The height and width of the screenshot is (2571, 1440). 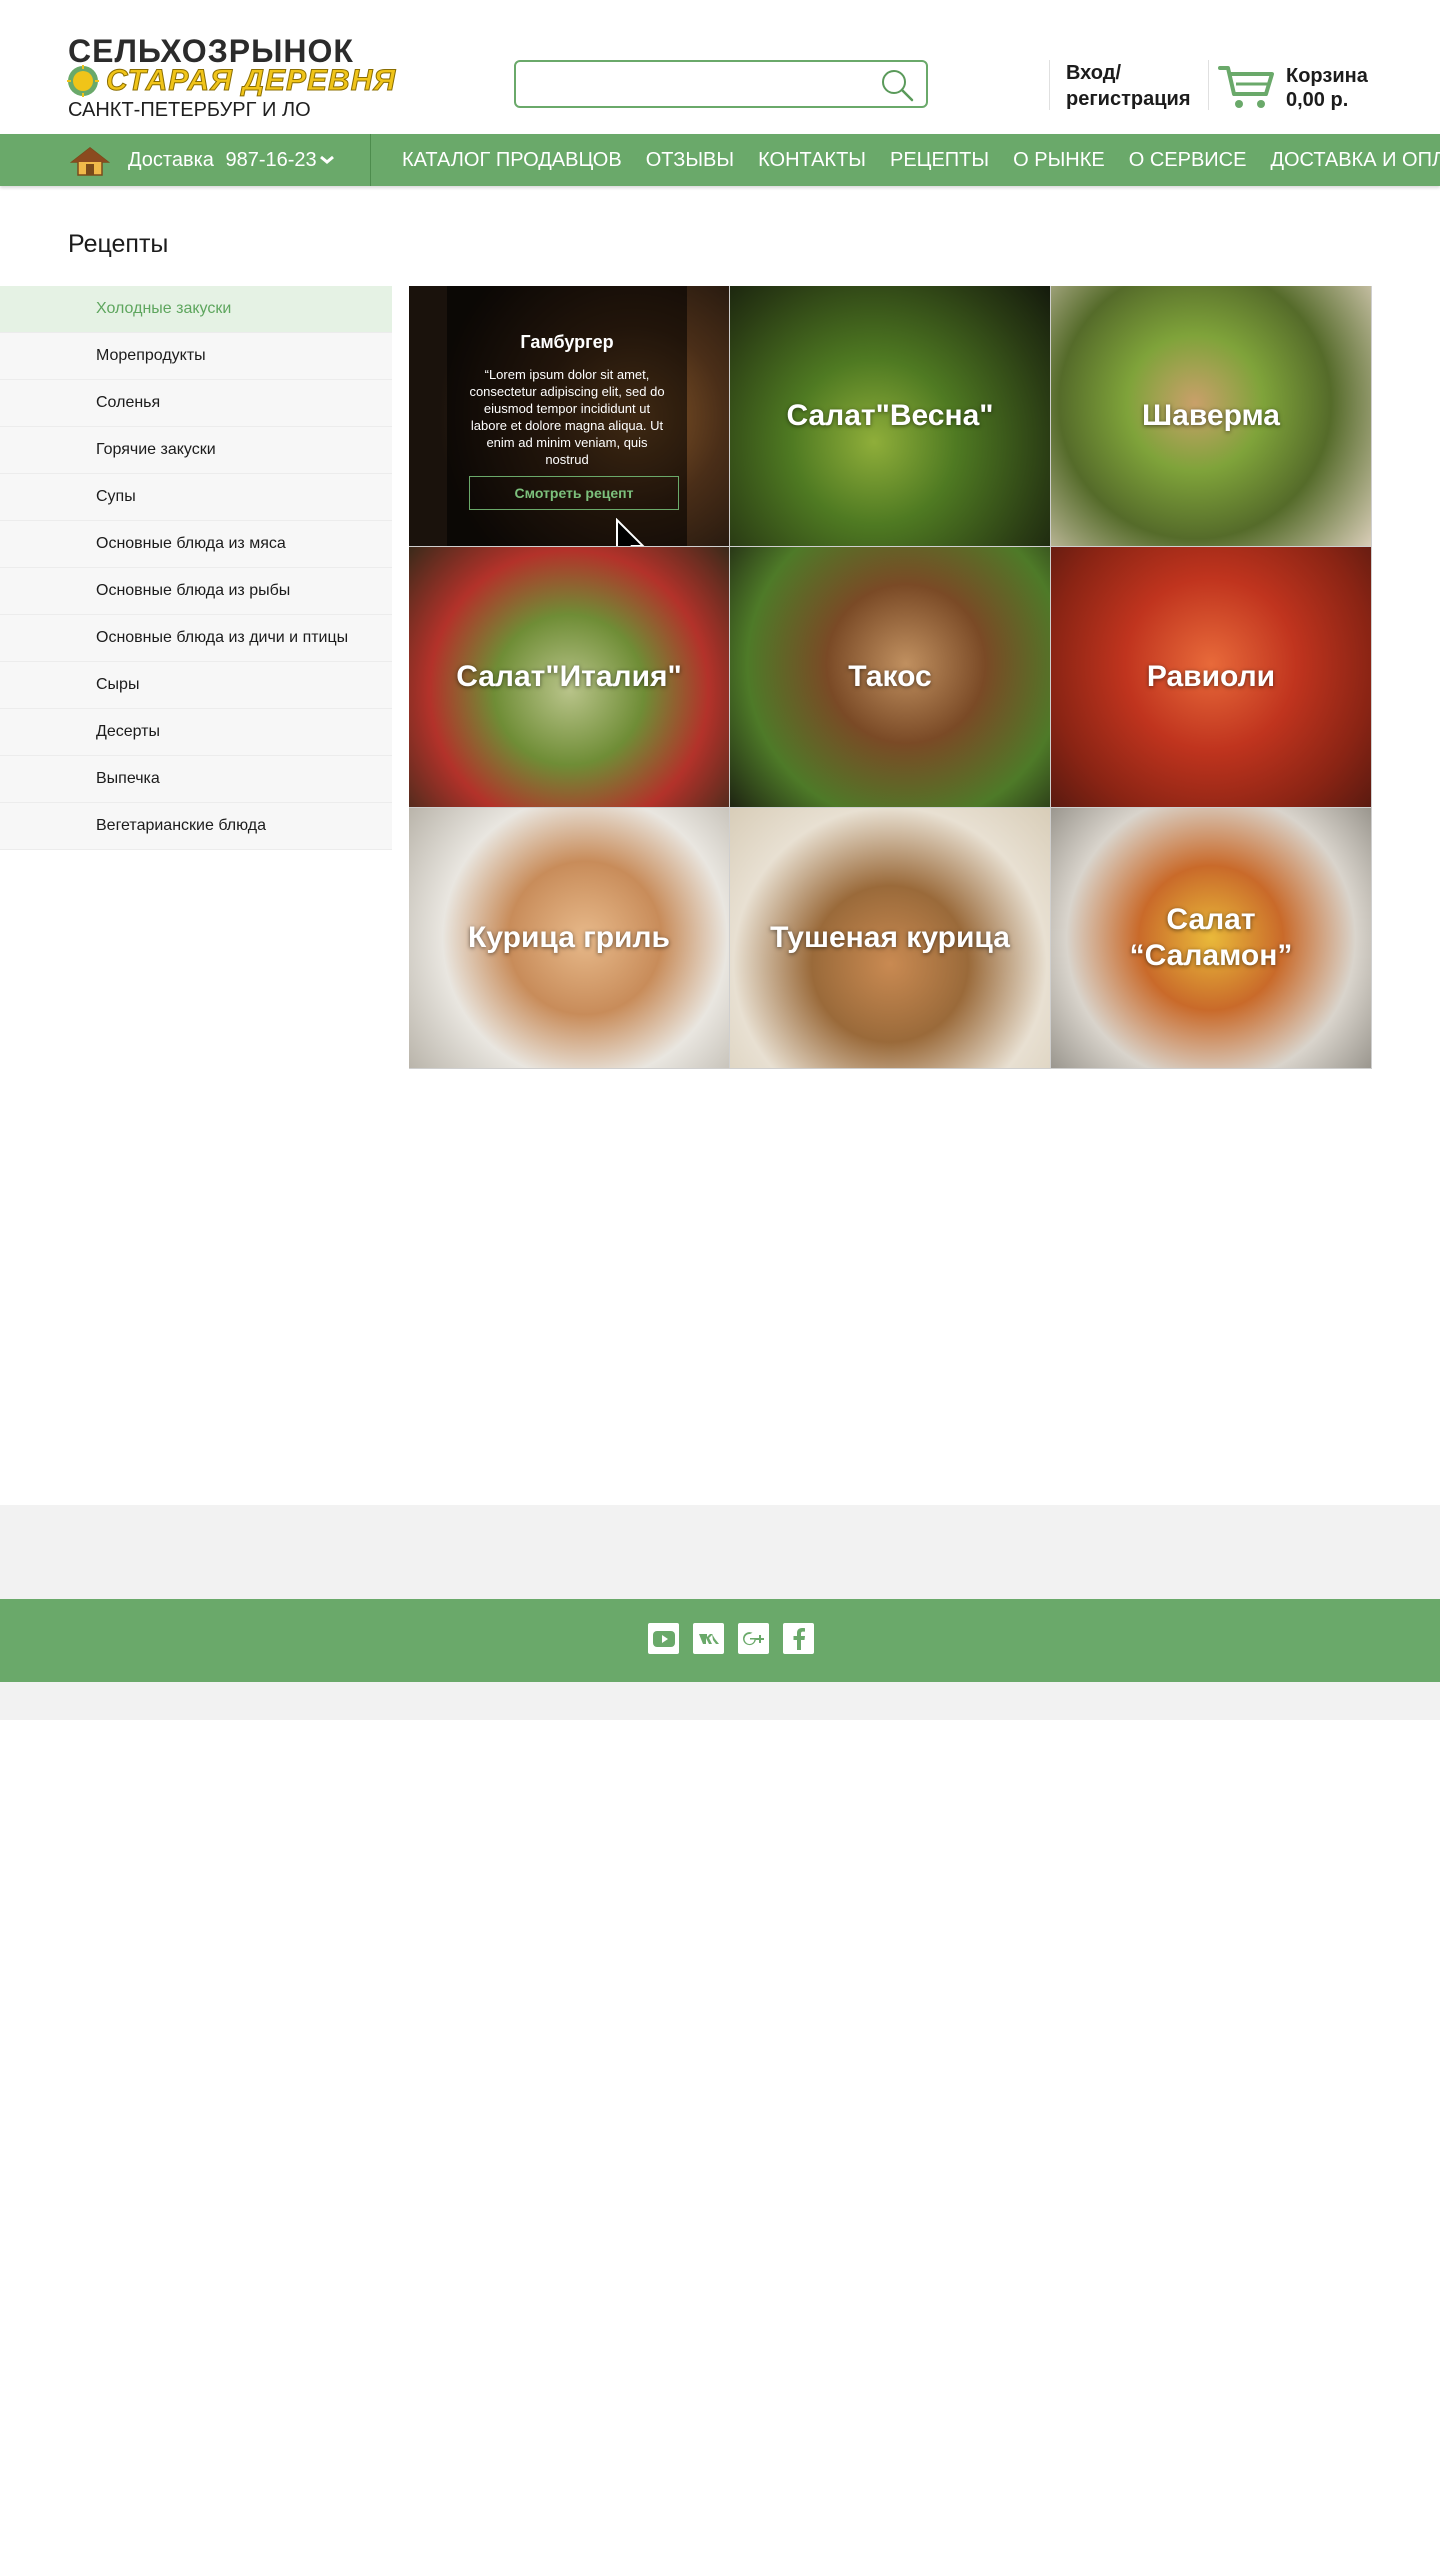 I want to click on recipe-tile: Тушеная курица, so click(x=890, y=938).